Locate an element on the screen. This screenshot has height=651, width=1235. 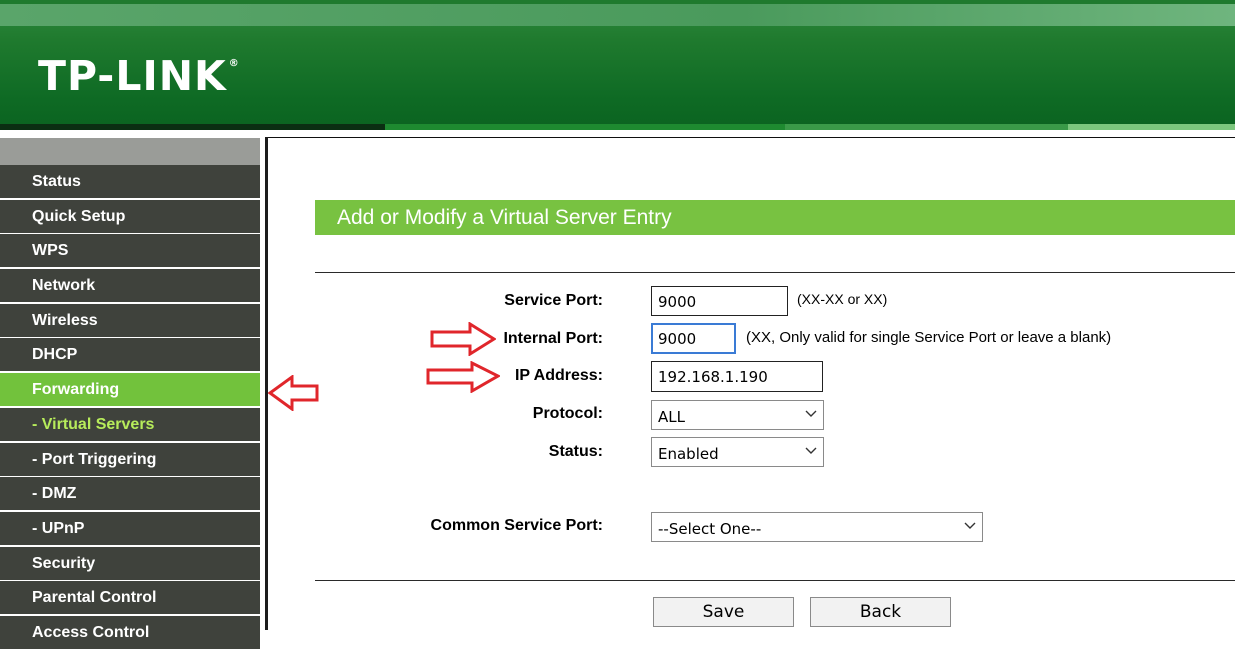
divider-bottom is located at coordinates (775, 580).